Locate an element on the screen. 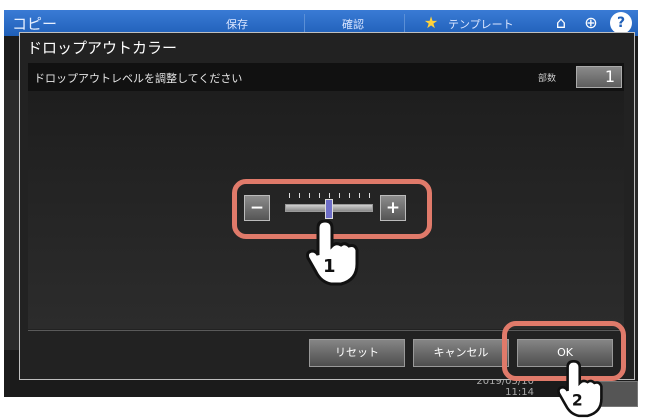 The width and height of the screenshot is (646, 420). reset-button: リセット is located at coordinates (357, 353).